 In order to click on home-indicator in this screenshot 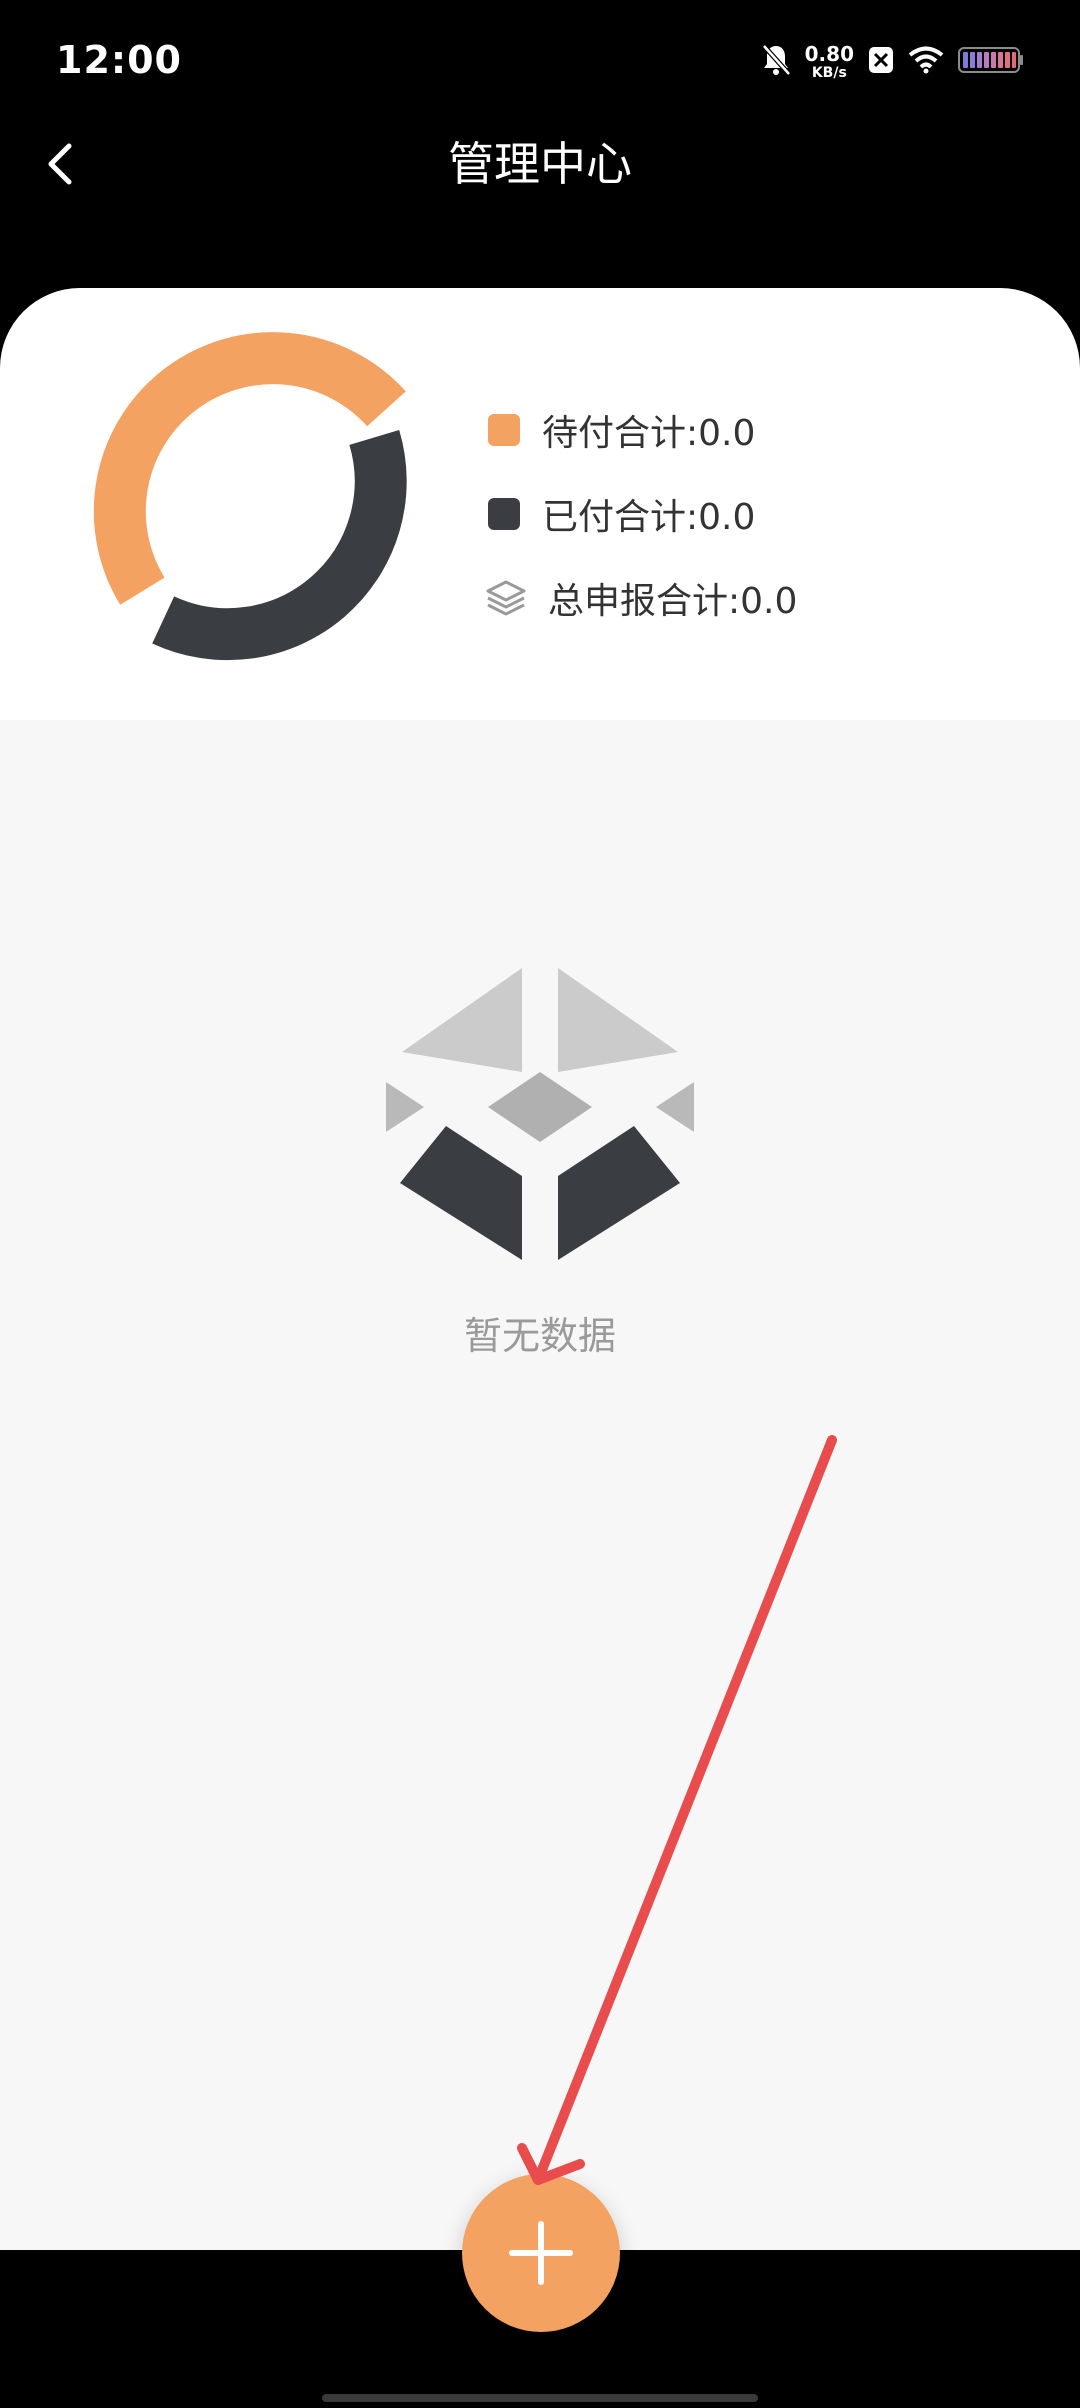, I will do `click(540, 2398)`.